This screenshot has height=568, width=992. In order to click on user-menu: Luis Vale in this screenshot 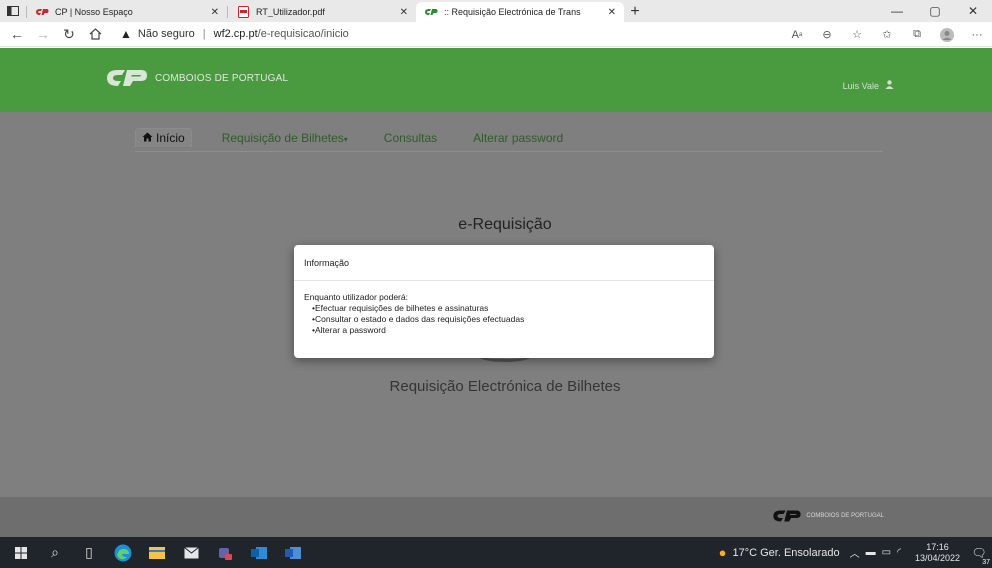, I will do `click(868, 85)`.